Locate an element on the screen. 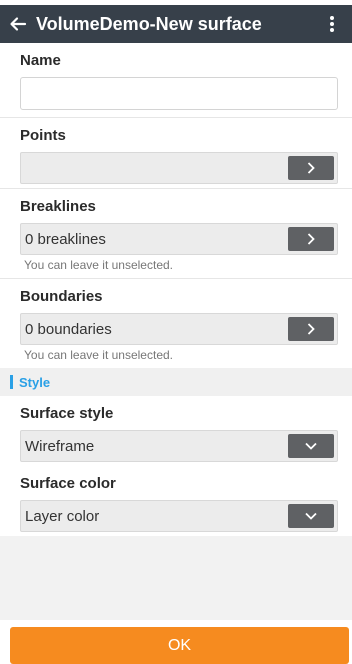 This screenshot has width=352, height=664. breaklines-picker: 0 breaklines is located at coordinates (179, 239).